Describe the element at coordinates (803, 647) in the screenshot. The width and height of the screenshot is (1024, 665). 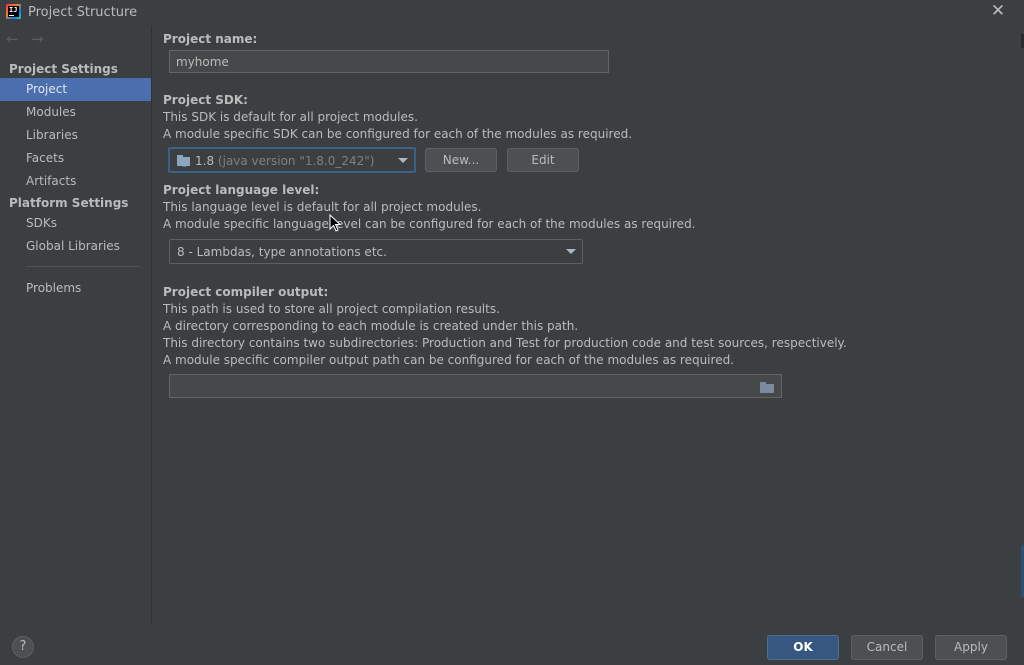
I see `ok-button: OK` at that location.